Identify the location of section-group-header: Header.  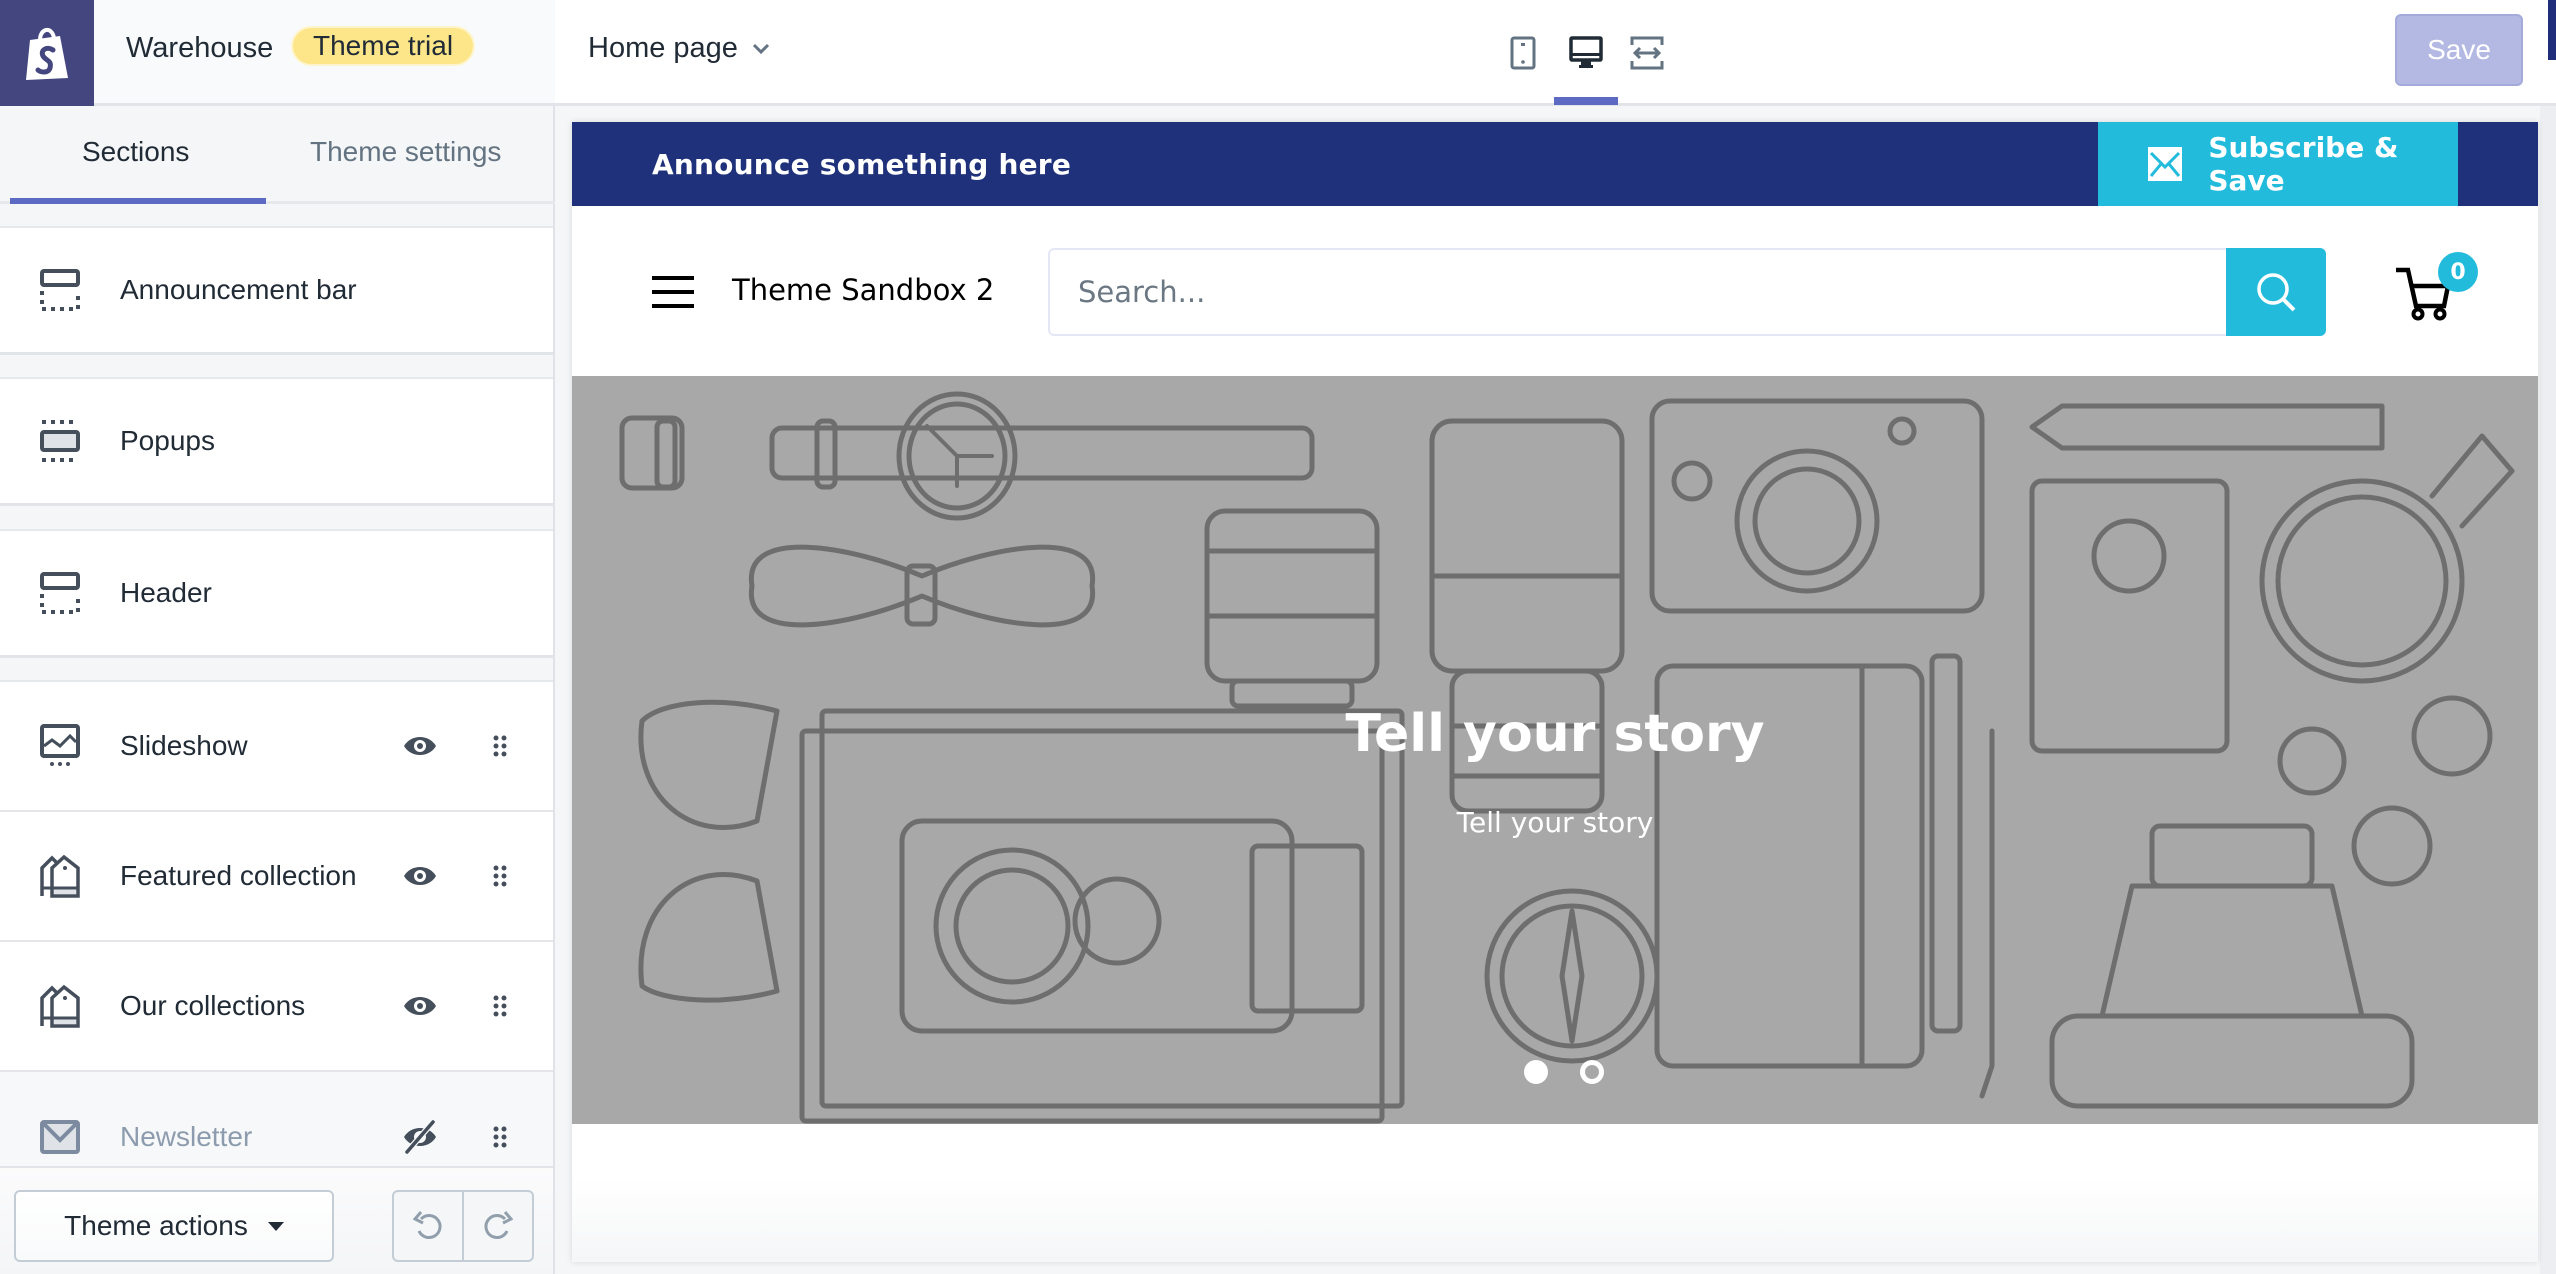
(276, 593).